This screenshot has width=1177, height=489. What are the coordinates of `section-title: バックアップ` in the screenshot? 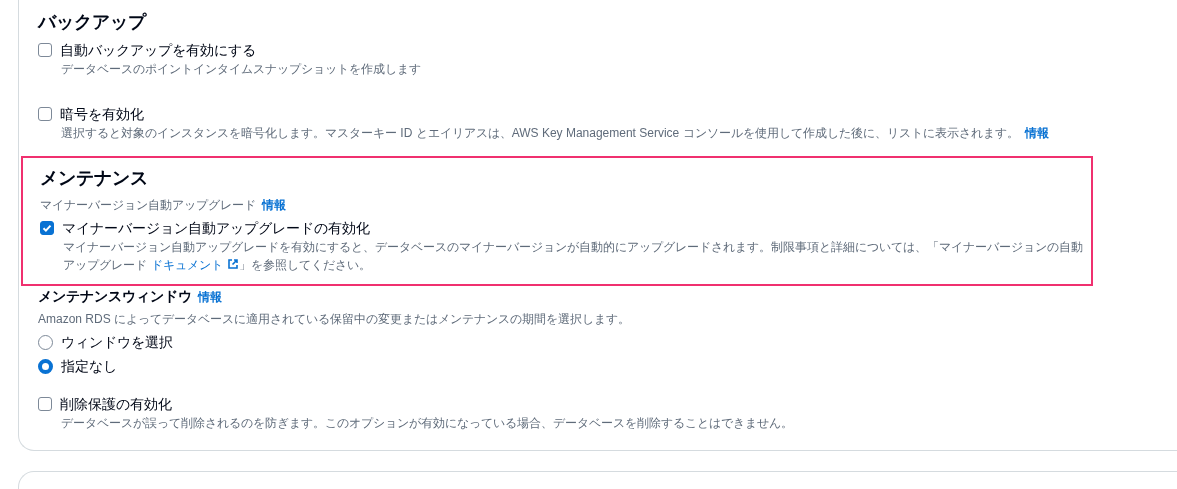 It's located at (93, 22).